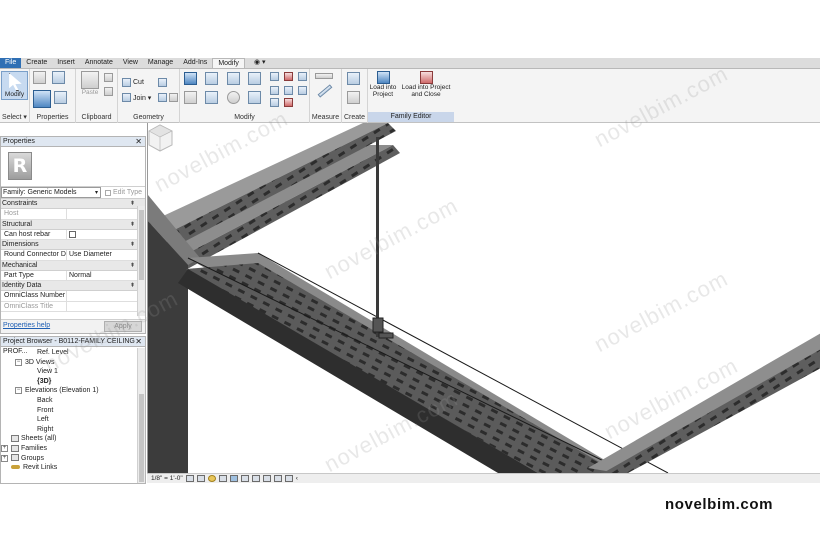 The image size is (820, 541). I want to click on project-browser-scrollbar, so click(141, 415).